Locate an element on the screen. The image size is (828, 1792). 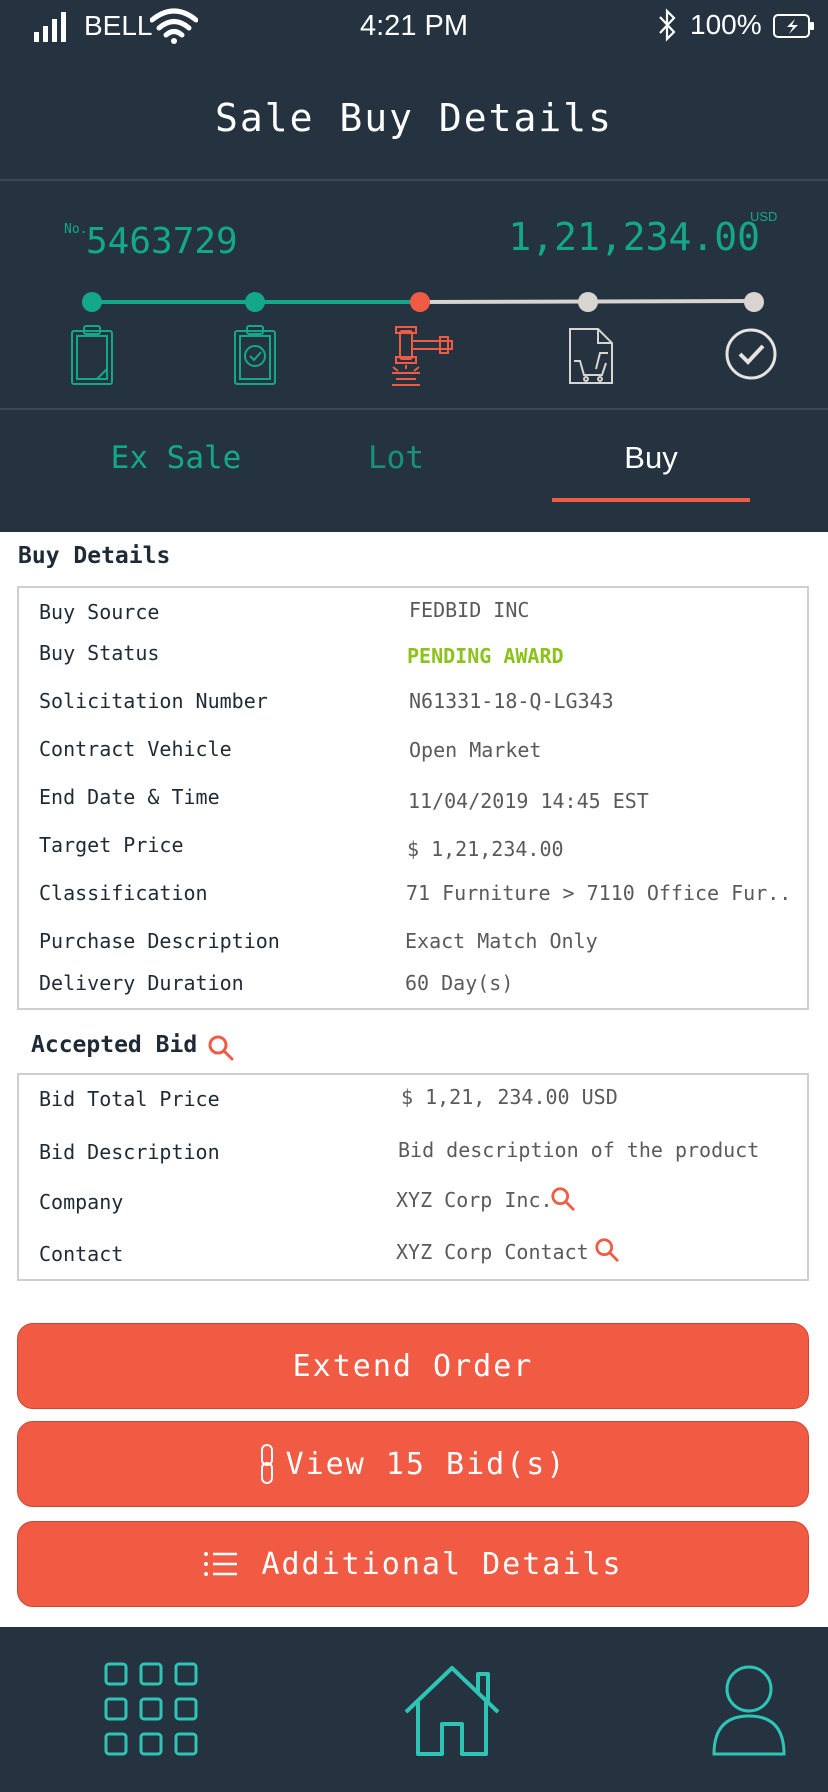
contact-search-icon is located at coordinates (607, 1250).